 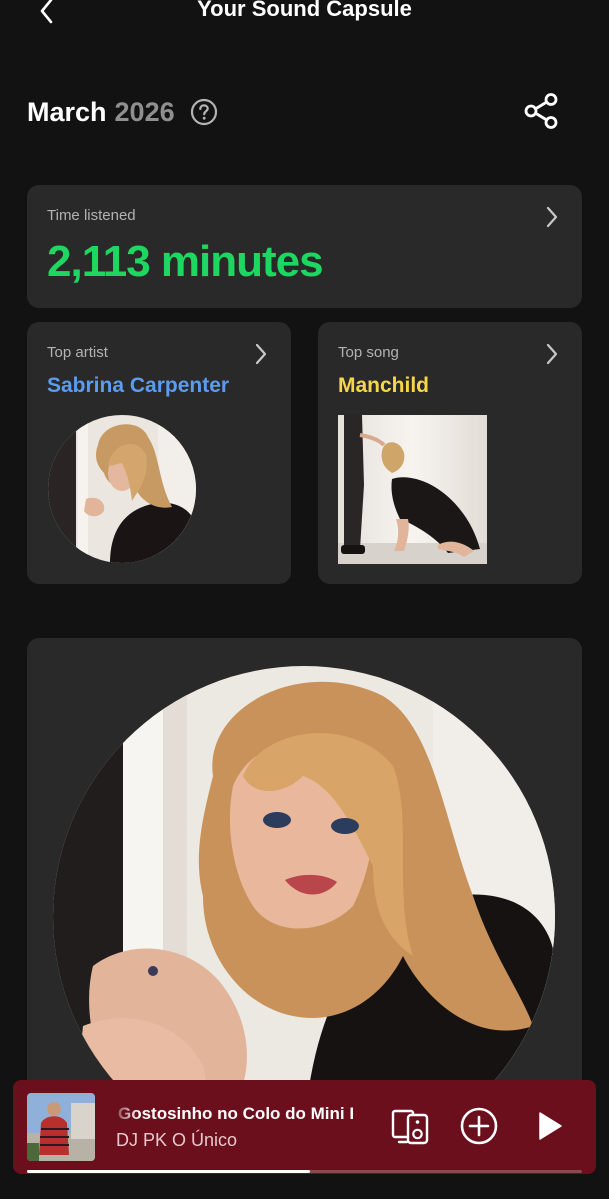 I want to click on top-song-label: Top song, so click(x=368, y=352).